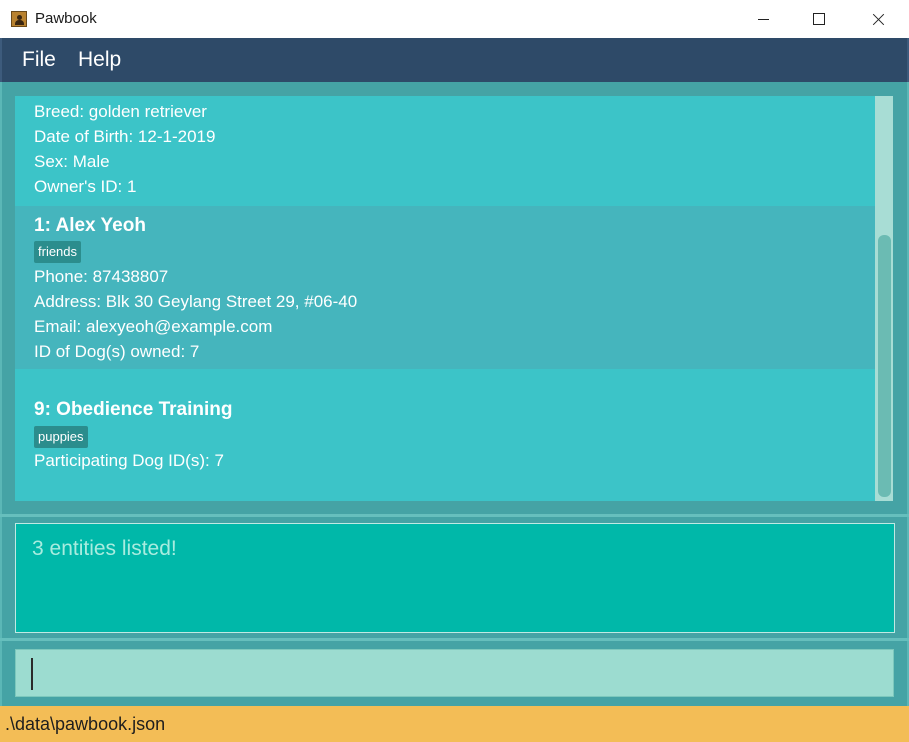 The image size is (909, 742). What do you see at coordinates (454, 60) in the screenshot?
I see `menu-bar: File Help` at bounding box center [454, 60].